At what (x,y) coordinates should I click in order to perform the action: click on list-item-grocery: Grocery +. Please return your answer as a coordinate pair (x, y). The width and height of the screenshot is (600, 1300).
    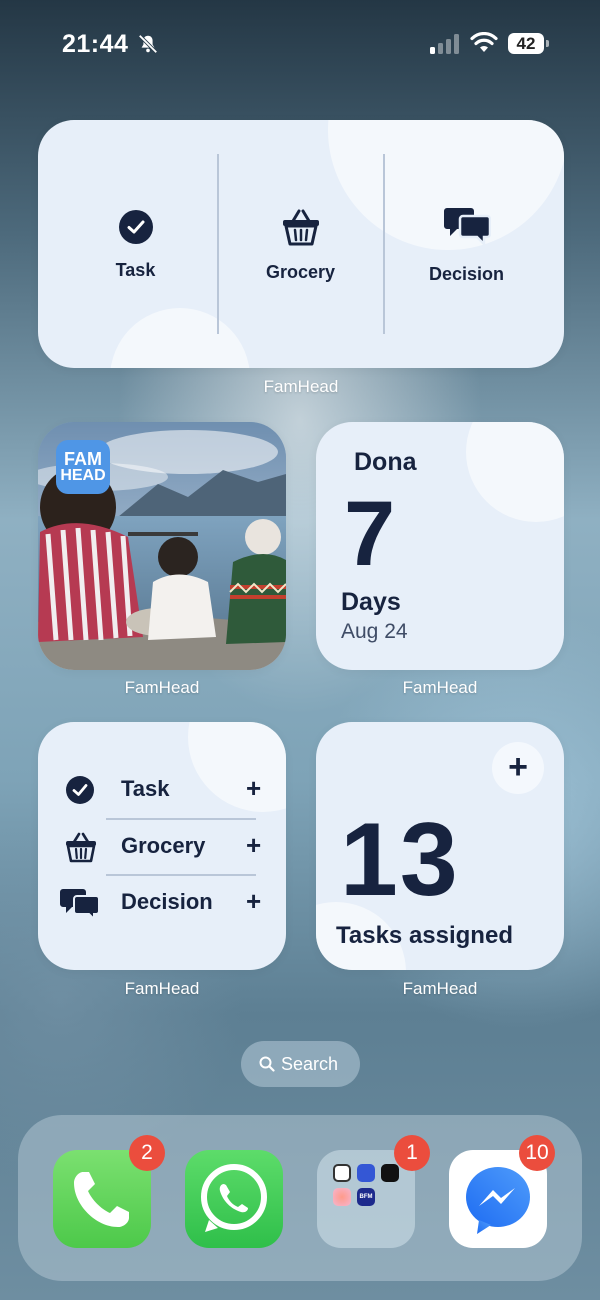
    Looking at the image, I should click on (162, 847).